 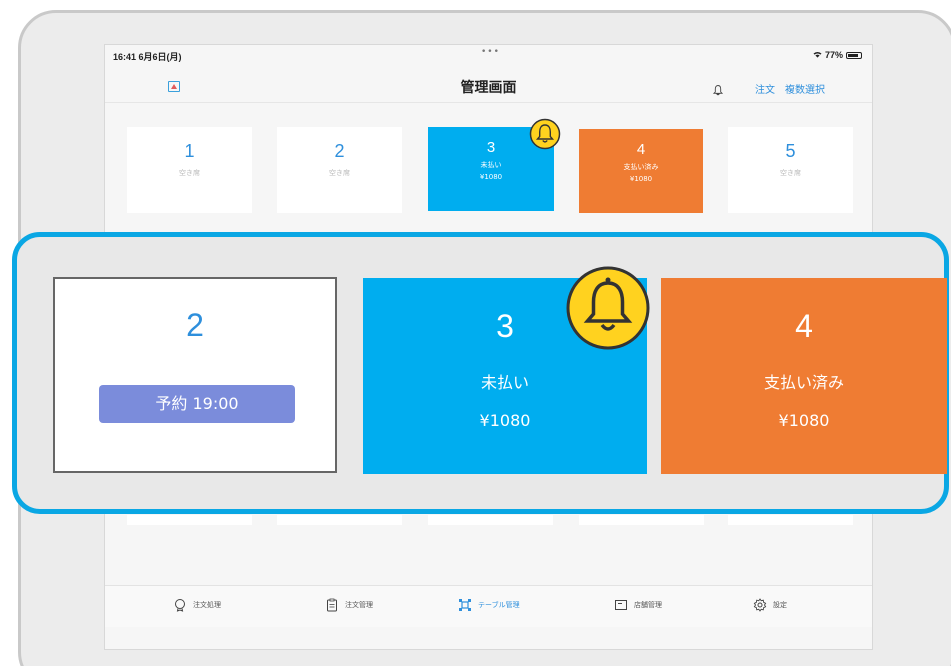 I want to click on gear-icon, so click(x=760, y=605).